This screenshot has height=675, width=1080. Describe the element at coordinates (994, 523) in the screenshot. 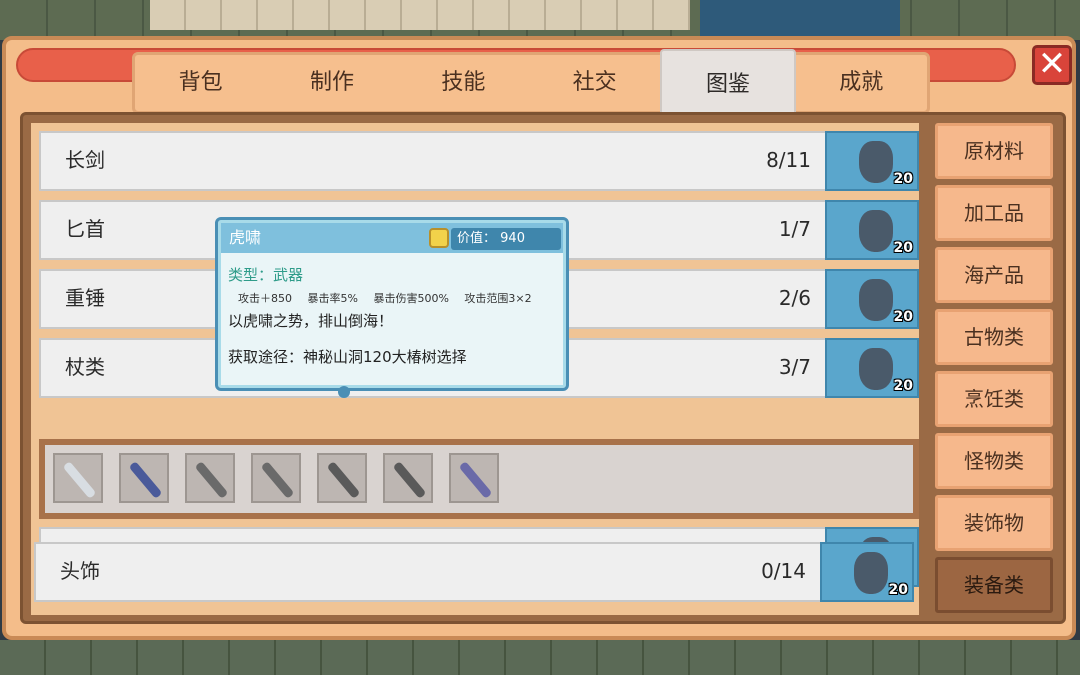

I see `category-decorations: 装饰物` at that location.